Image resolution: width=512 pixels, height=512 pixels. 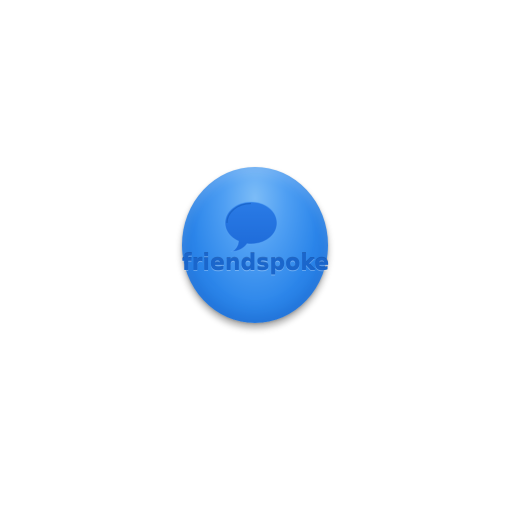 What do you see at coordinates (251, 226) in the screenshot?
I see `chat-bubble-icon` at bounding box center [251, 226].